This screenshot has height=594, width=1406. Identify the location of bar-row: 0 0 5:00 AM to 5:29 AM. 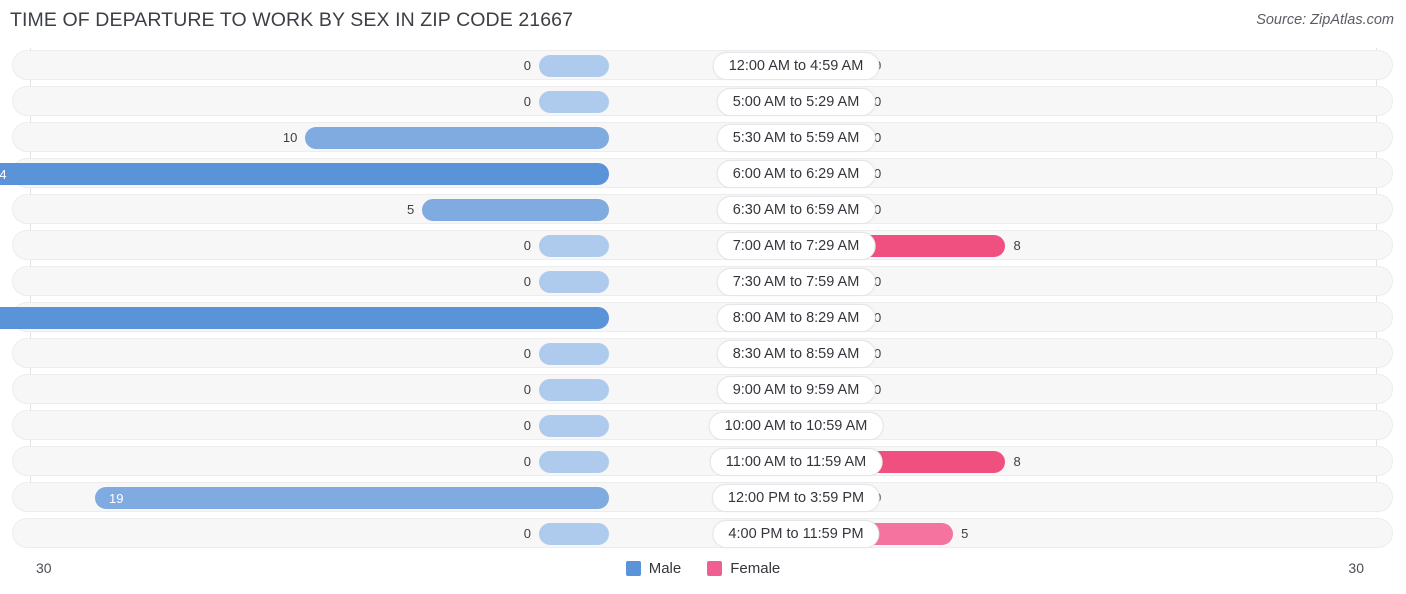
(702, 101).